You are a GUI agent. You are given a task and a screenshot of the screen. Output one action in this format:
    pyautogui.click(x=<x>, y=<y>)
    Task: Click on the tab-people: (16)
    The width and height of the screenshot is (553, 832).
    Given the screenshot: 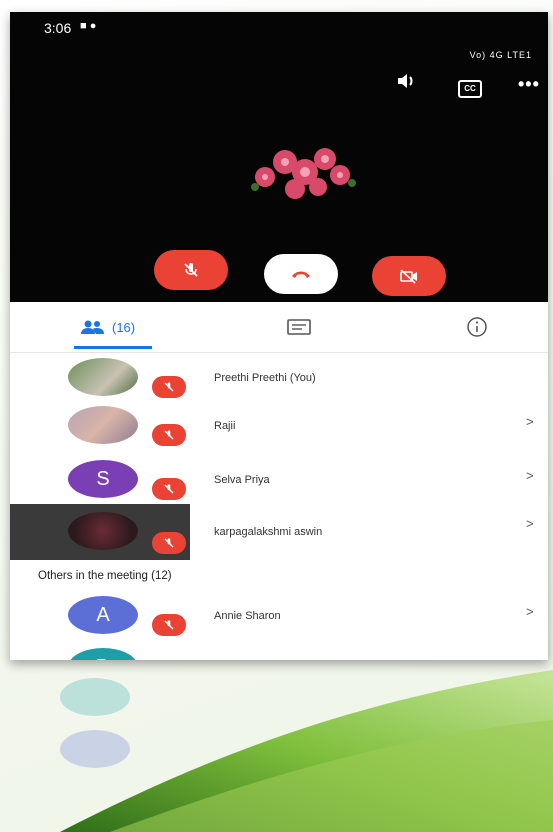 What is the action you would take?
    pyautogui.click(x=107, y=327)
    